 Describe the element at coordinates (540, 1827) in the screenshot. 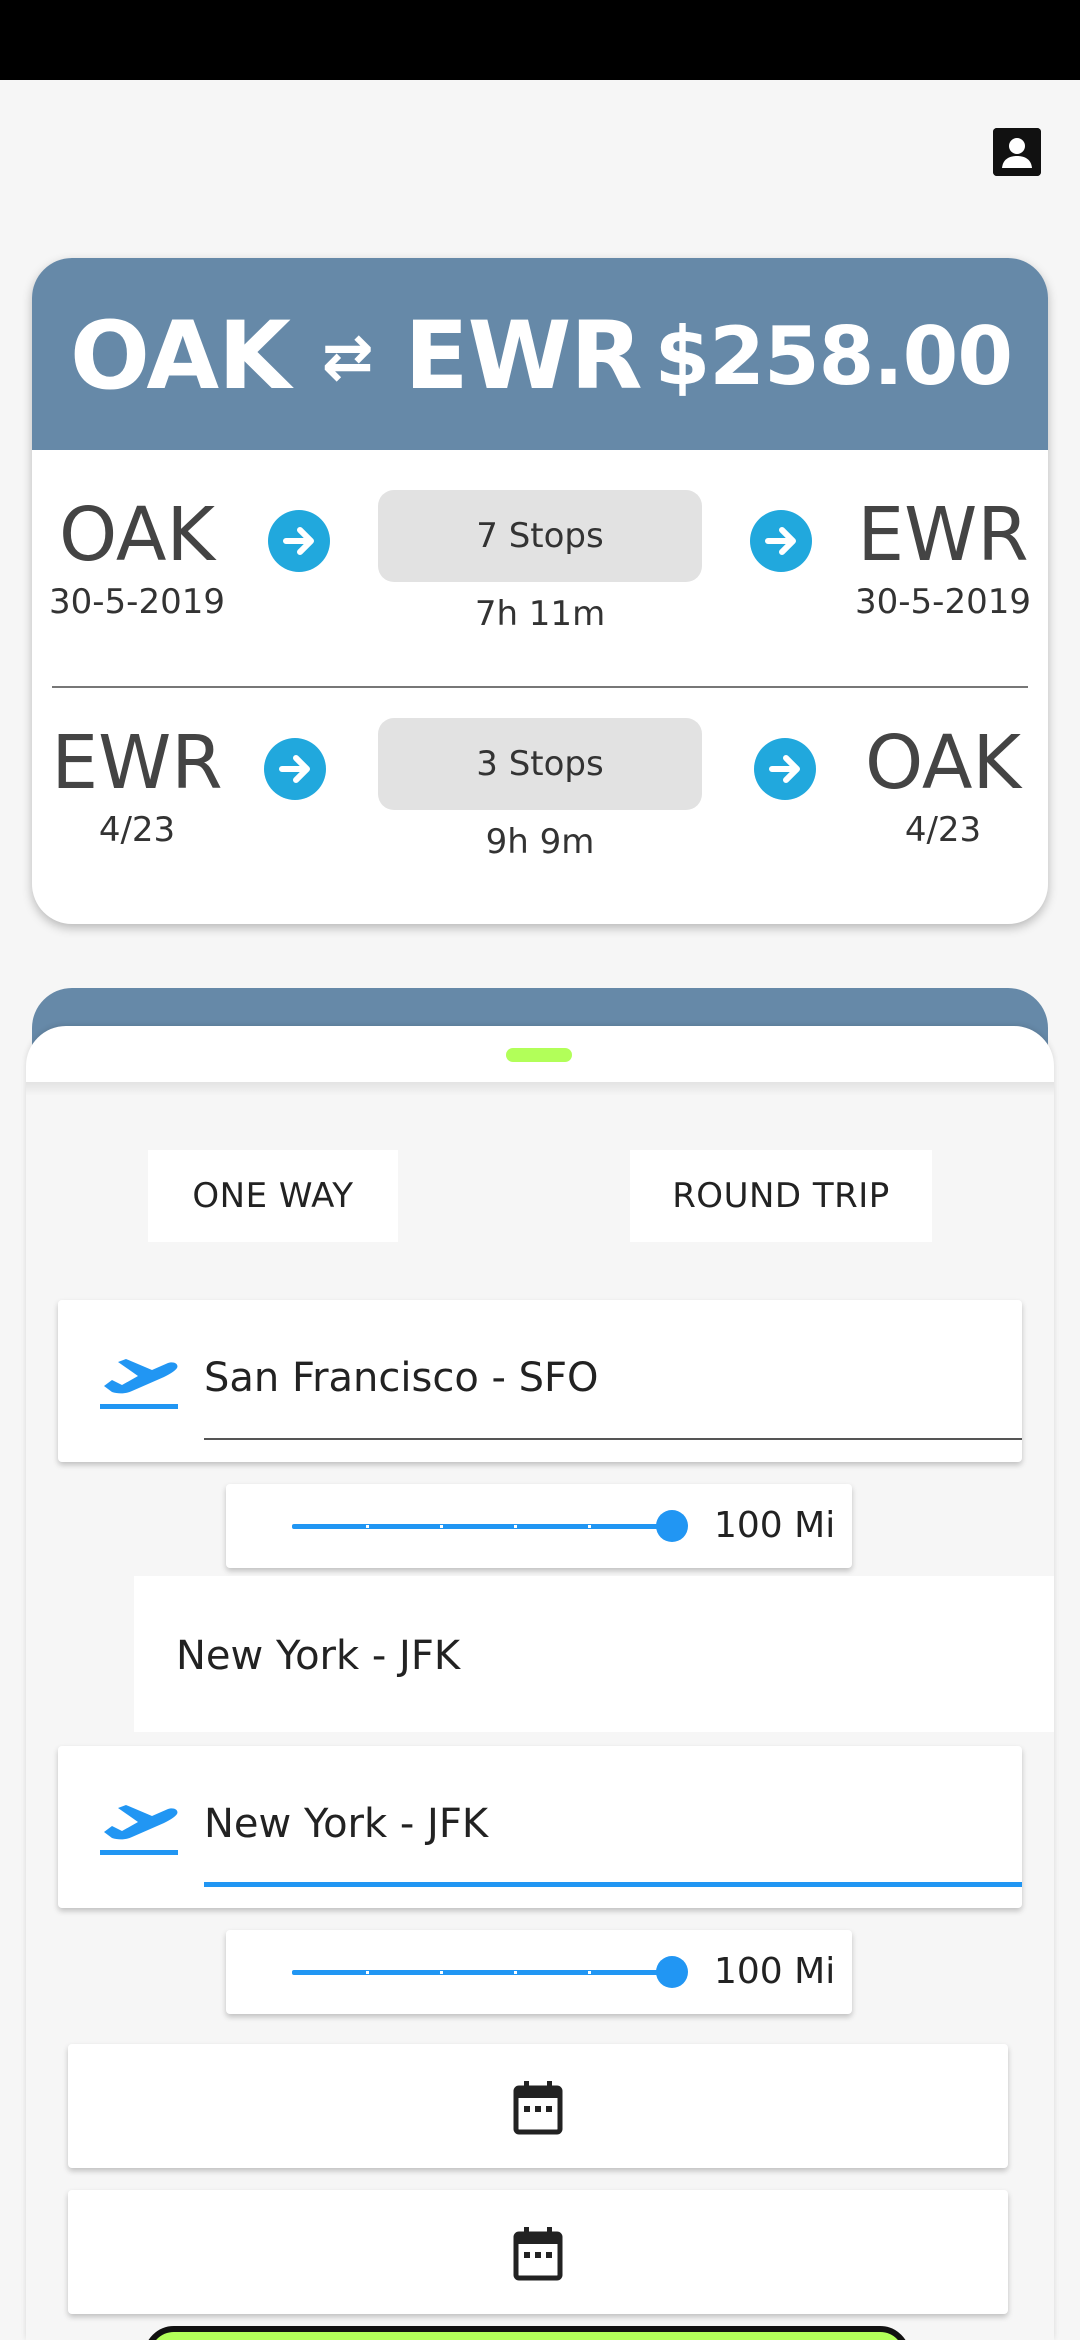

I see `destination-airport-card: New York - JFK` at that location.